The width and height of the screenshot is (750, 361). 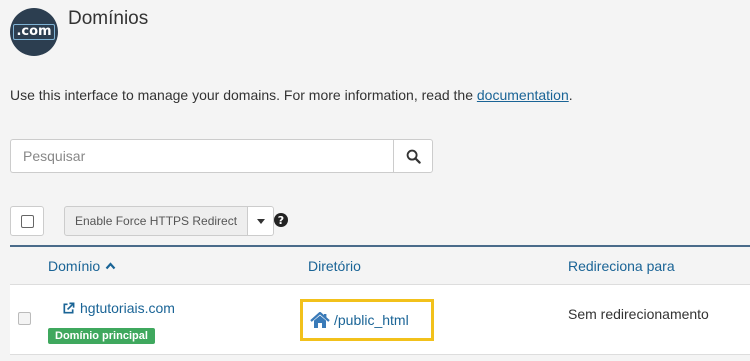 I want to click on column-header-domain: Domínio, so click(x=82, y=266).